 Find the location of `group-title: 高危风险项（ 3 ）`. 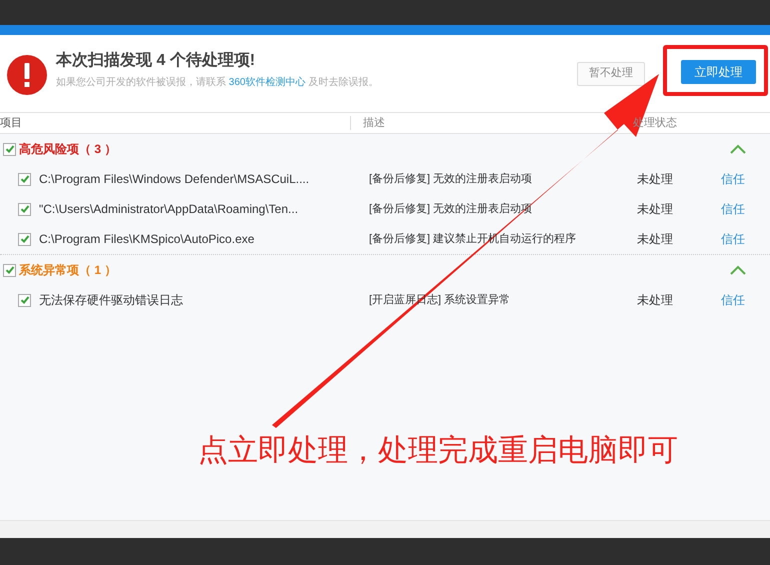

group-title: 高危风险项（ 3 ） is located at coordinates (67, 149).